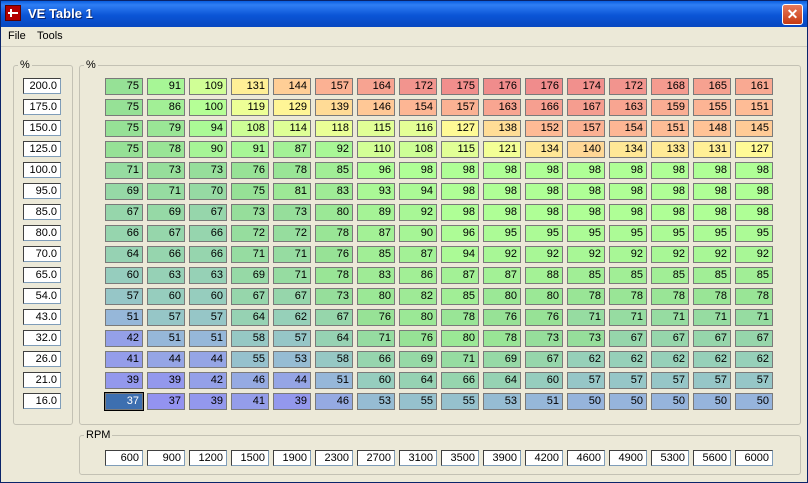 The image size is (808, 483). What do you see at coordinates (754, 86) in the screenshot?
I see `table-cell: 161` at bounding box center [754, 86].